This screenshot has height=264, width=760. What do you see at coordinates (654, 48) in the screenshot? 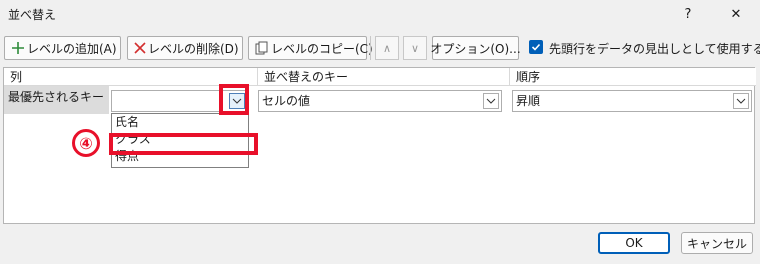
I see `has-headers-label: 先頭行をデータの見出しとして使用する(H)` at bounding box center [654, 48].